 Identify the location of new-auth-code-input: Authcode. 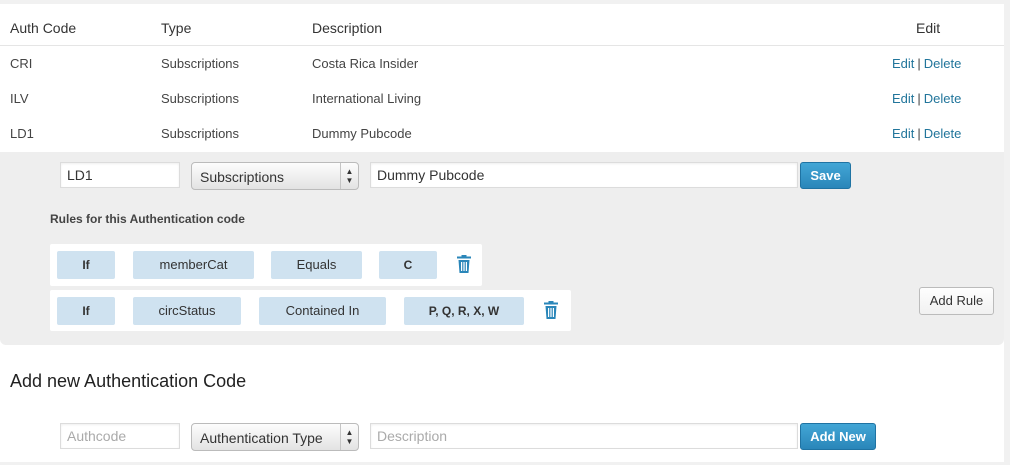
(120, 436).